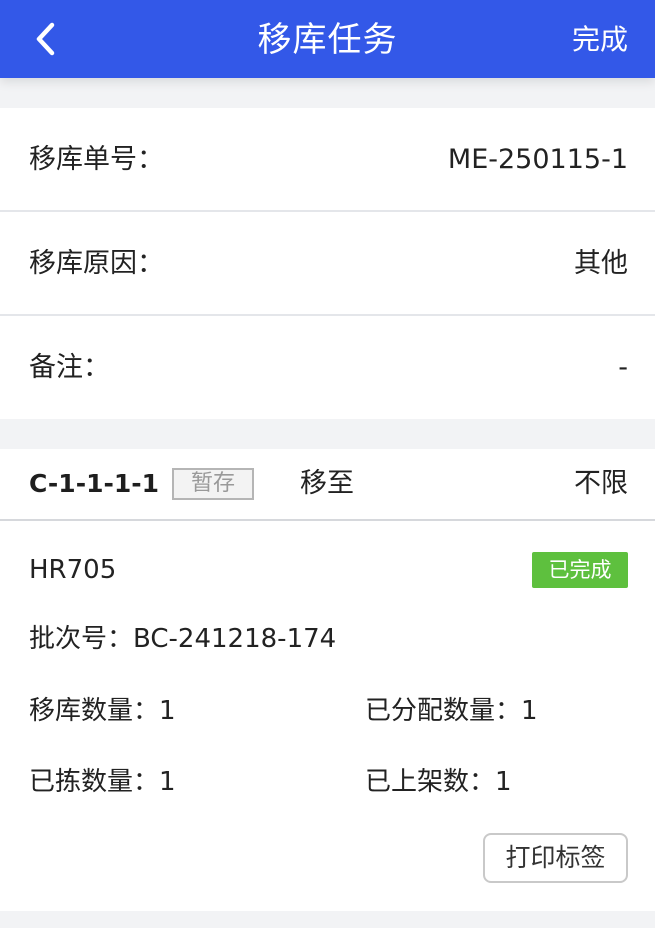 Image resolution: width=655 pixels, height=928 pixels. I want to click on order-number-row: 移库单号： ME-250115-1, so click(327, 160).